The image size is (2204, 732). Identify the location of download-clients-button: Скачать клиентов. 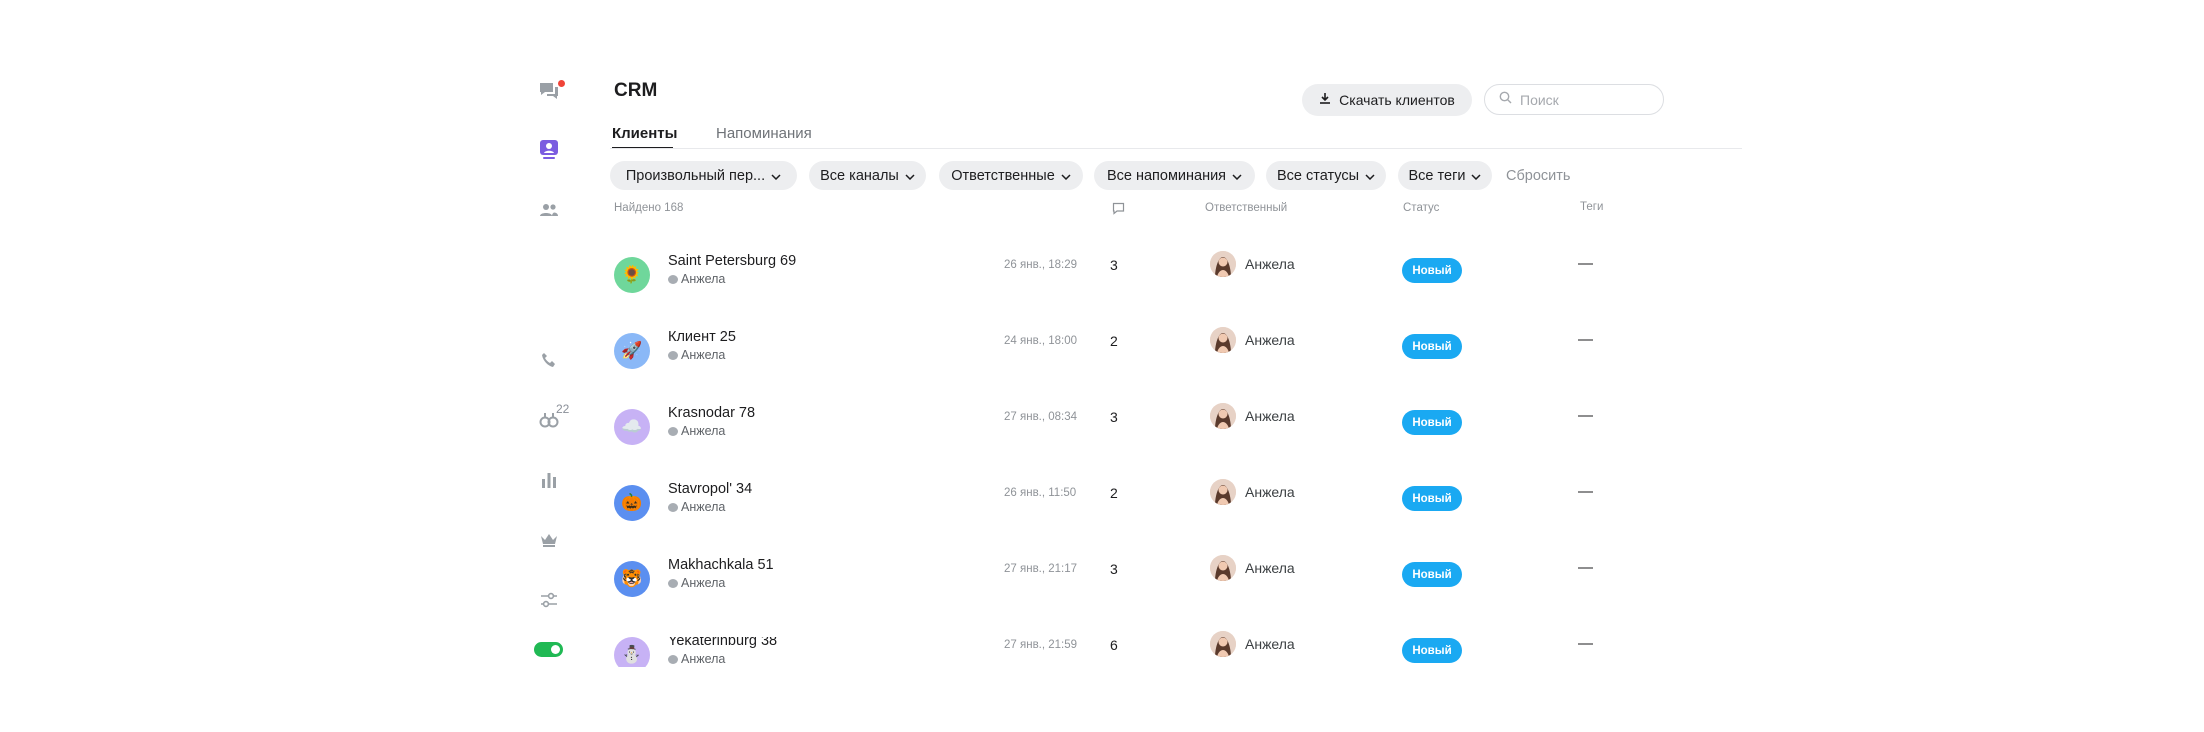
(1387, 100).